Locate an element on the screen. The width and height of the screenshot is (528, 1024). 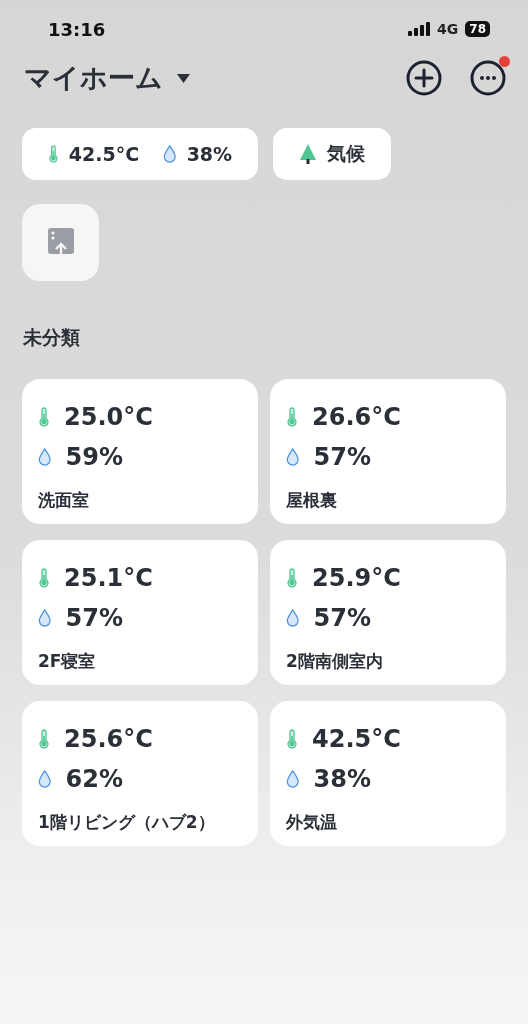
temperature-value: 26.6°C is located at coordinates (356, 417).